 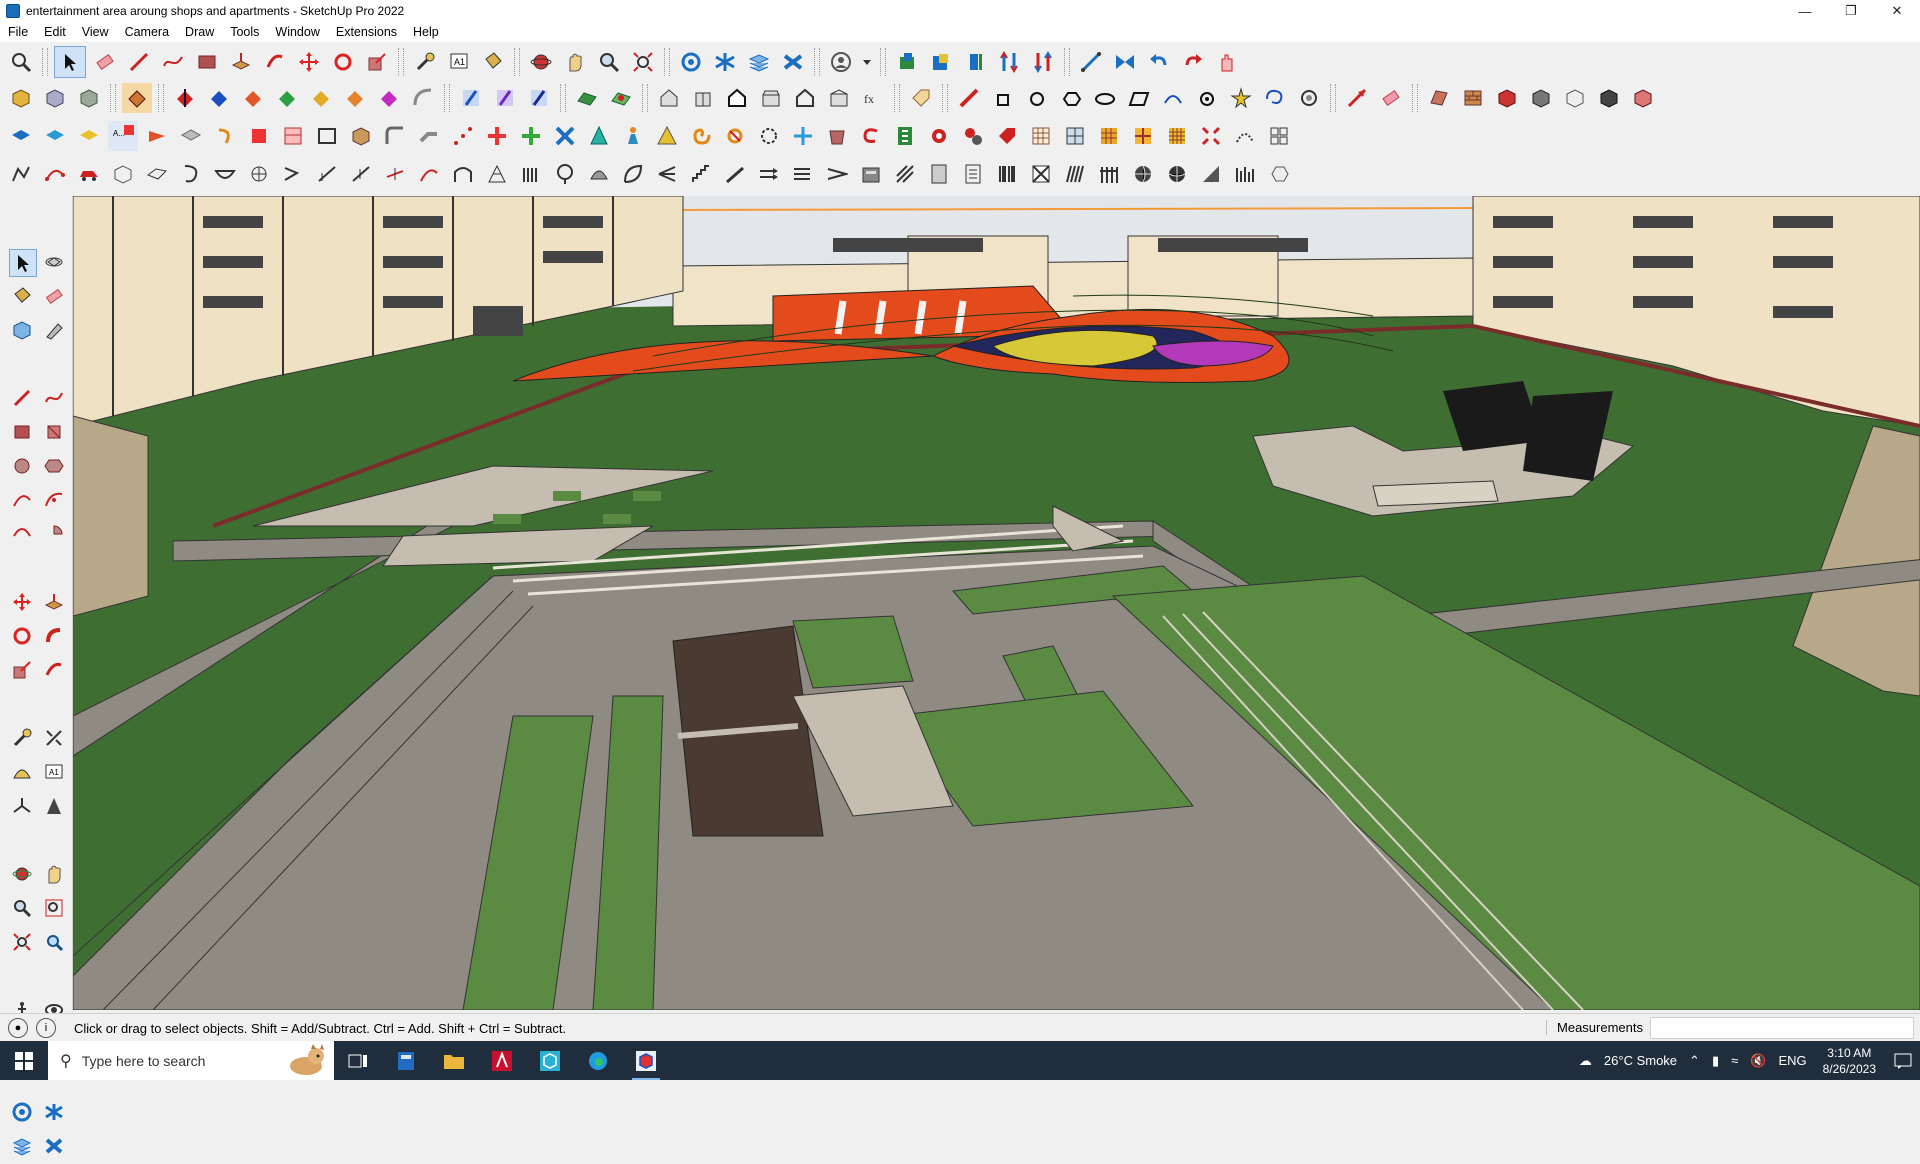 I want to click on minimize-button: —, so click(x=1805, y=11).